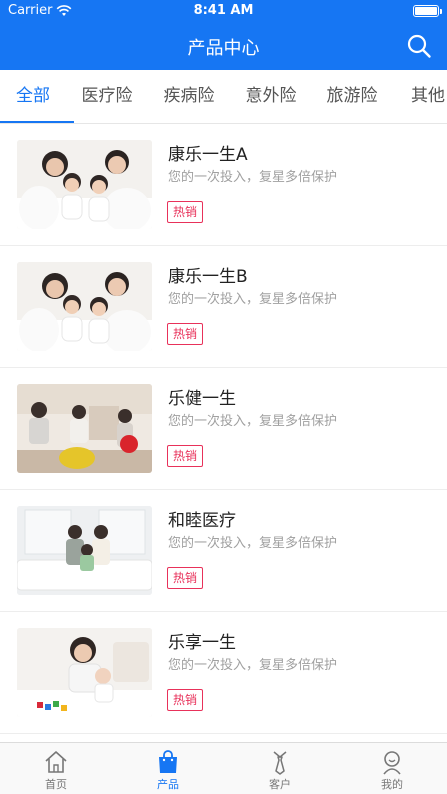  Describe the element at coordinates (208, 155) in the screenshot. I see `product-name: 康乐一生A` at that location.